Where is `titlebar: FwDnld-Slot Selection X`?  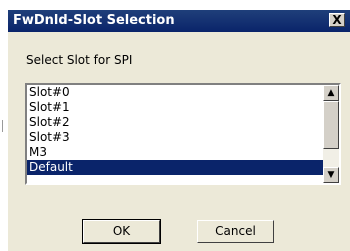 titlebar: FwDnld-Slot Selection X is located at coordinates (179, 21).